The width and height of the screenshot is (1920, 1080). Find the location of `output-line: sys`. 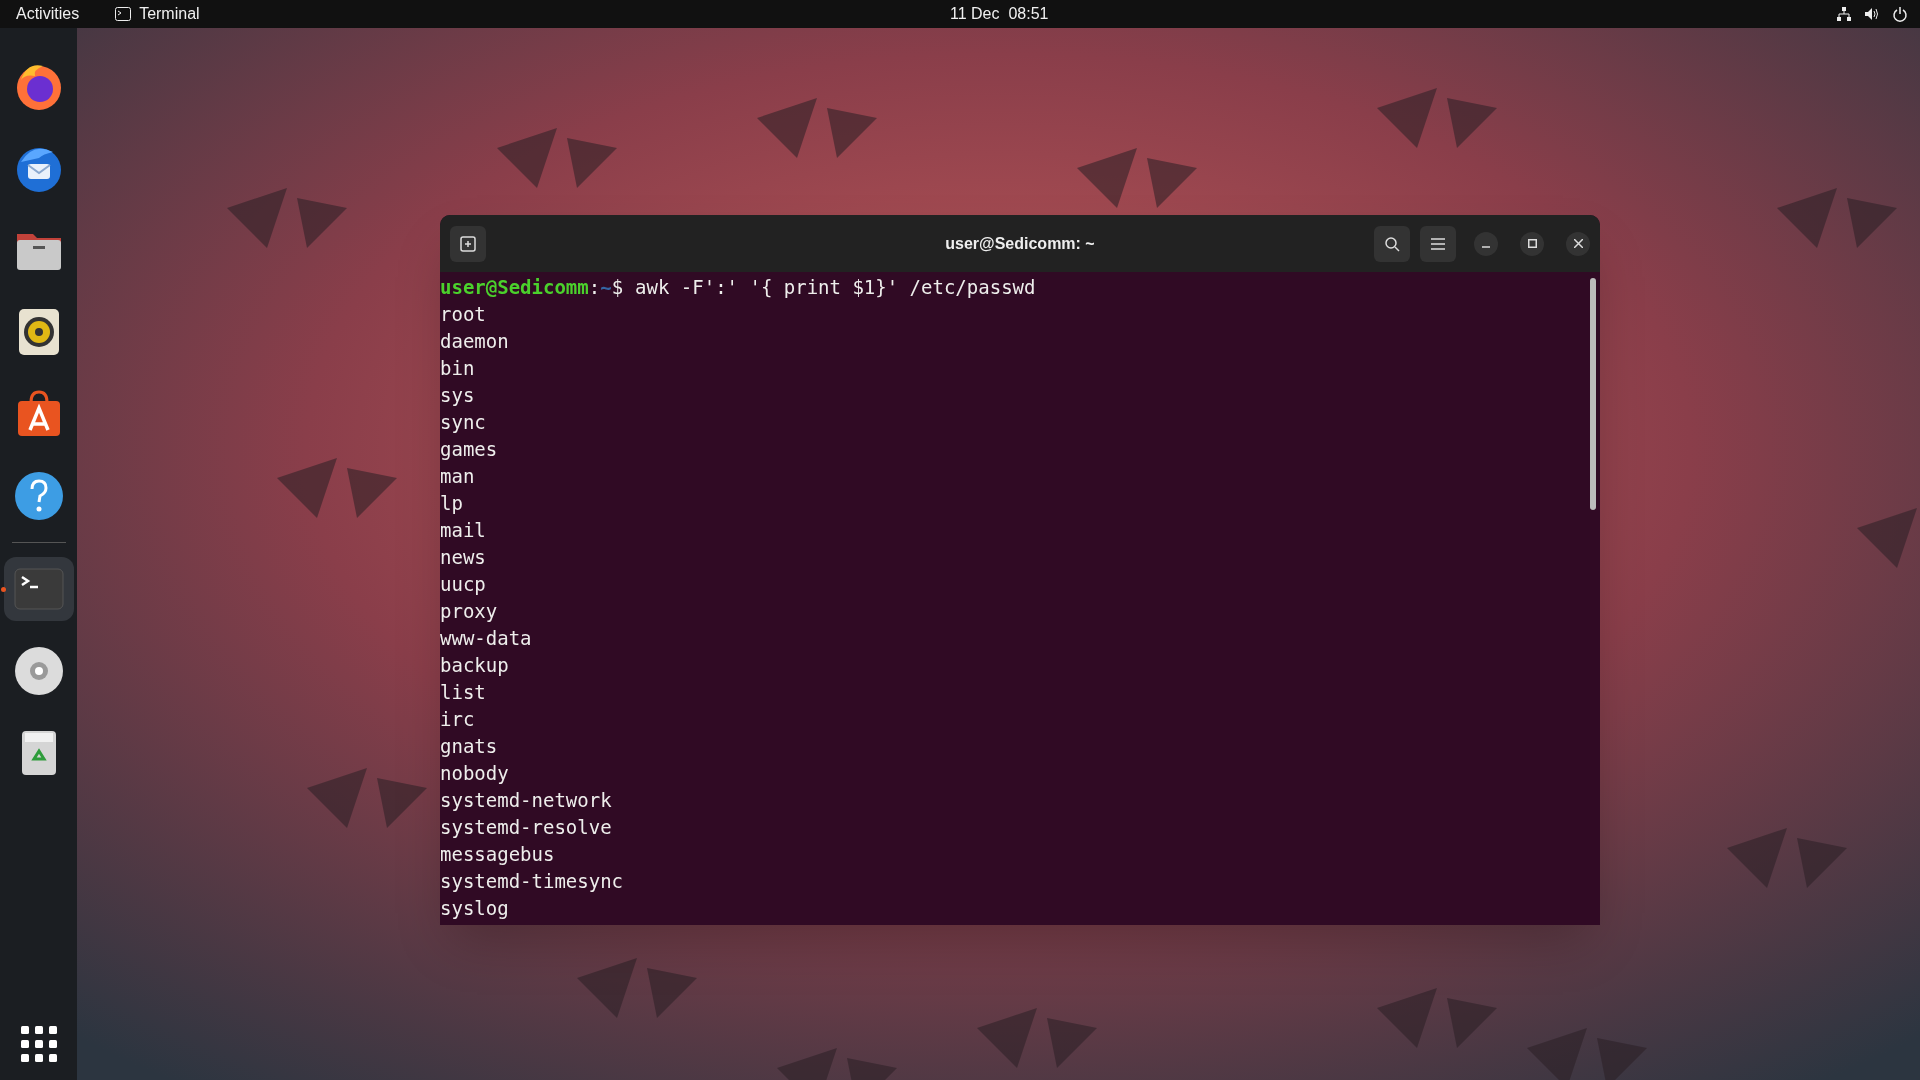

output-line: sys is located at coordinates (457, 395).